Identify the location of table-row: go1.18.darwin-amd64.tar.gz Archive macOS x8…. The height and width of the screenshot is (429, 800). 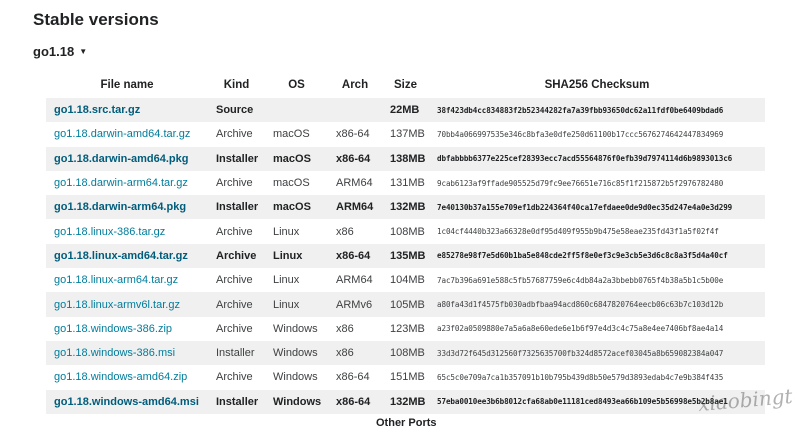
(405, 134).